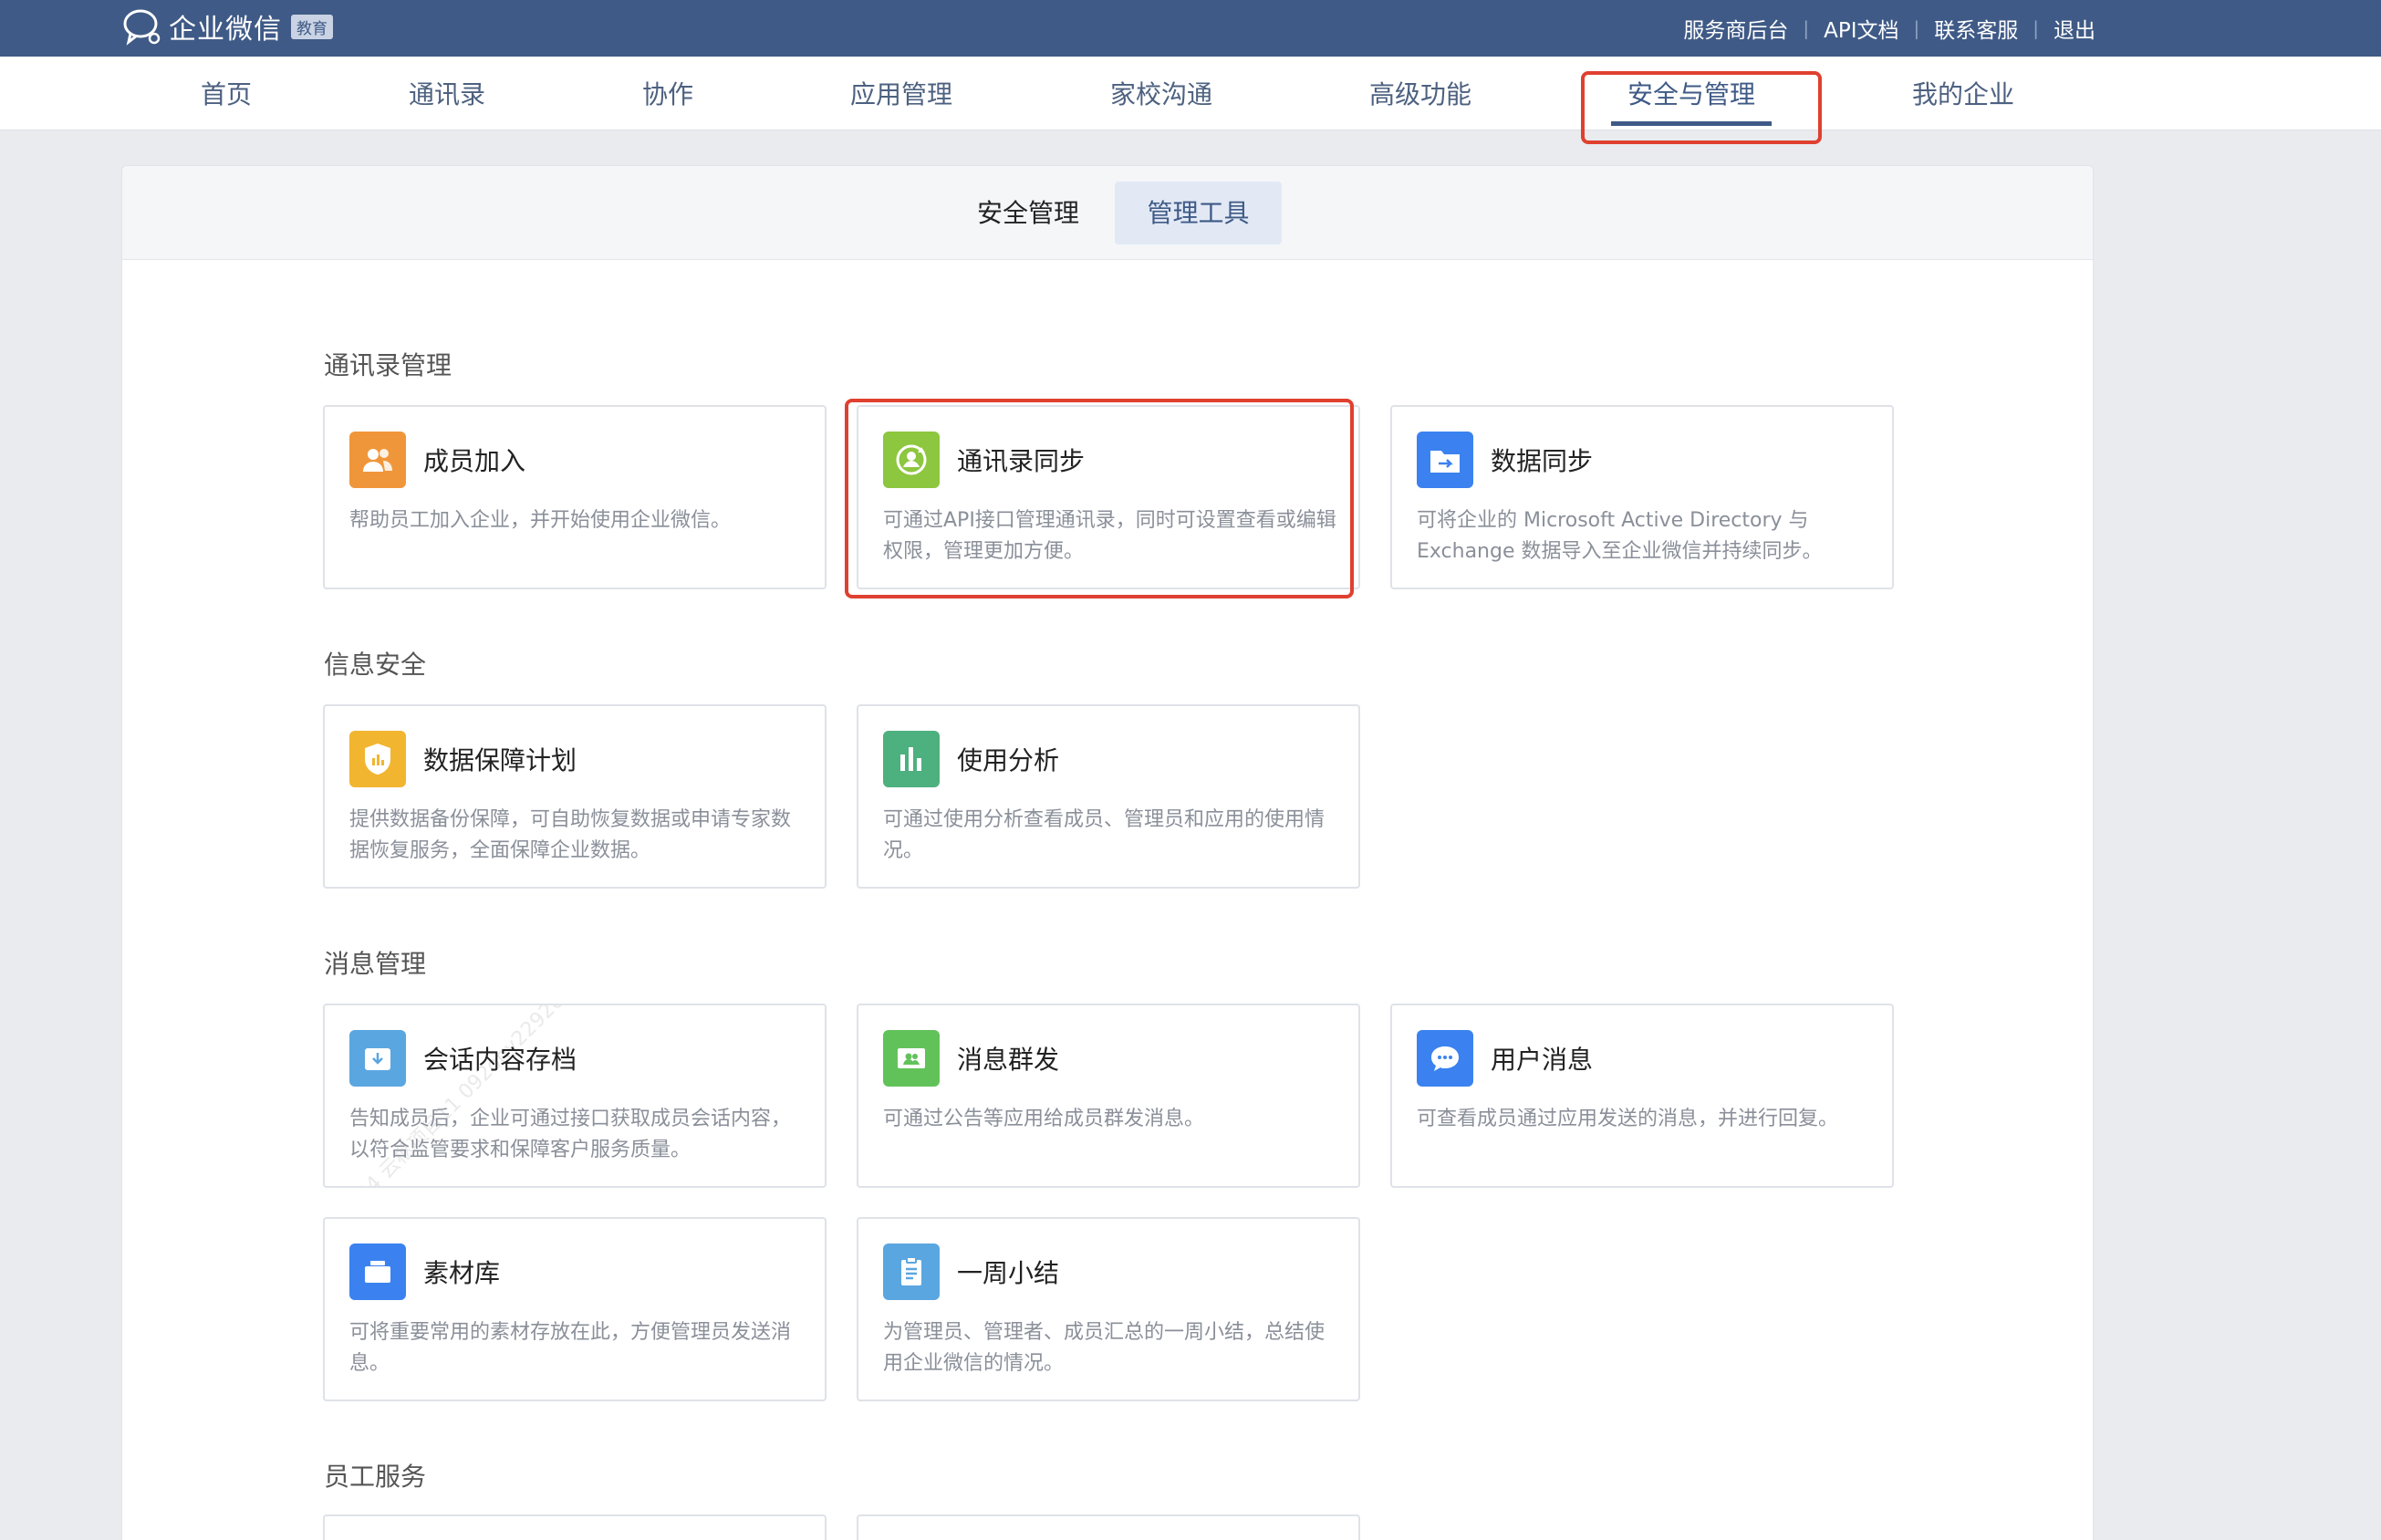 This screenshot has height=1540, width=2381. Describe the element at coordinates (1420, 93) in the screenshot. I see `nav-item-advanced: 高级功能` at that location.